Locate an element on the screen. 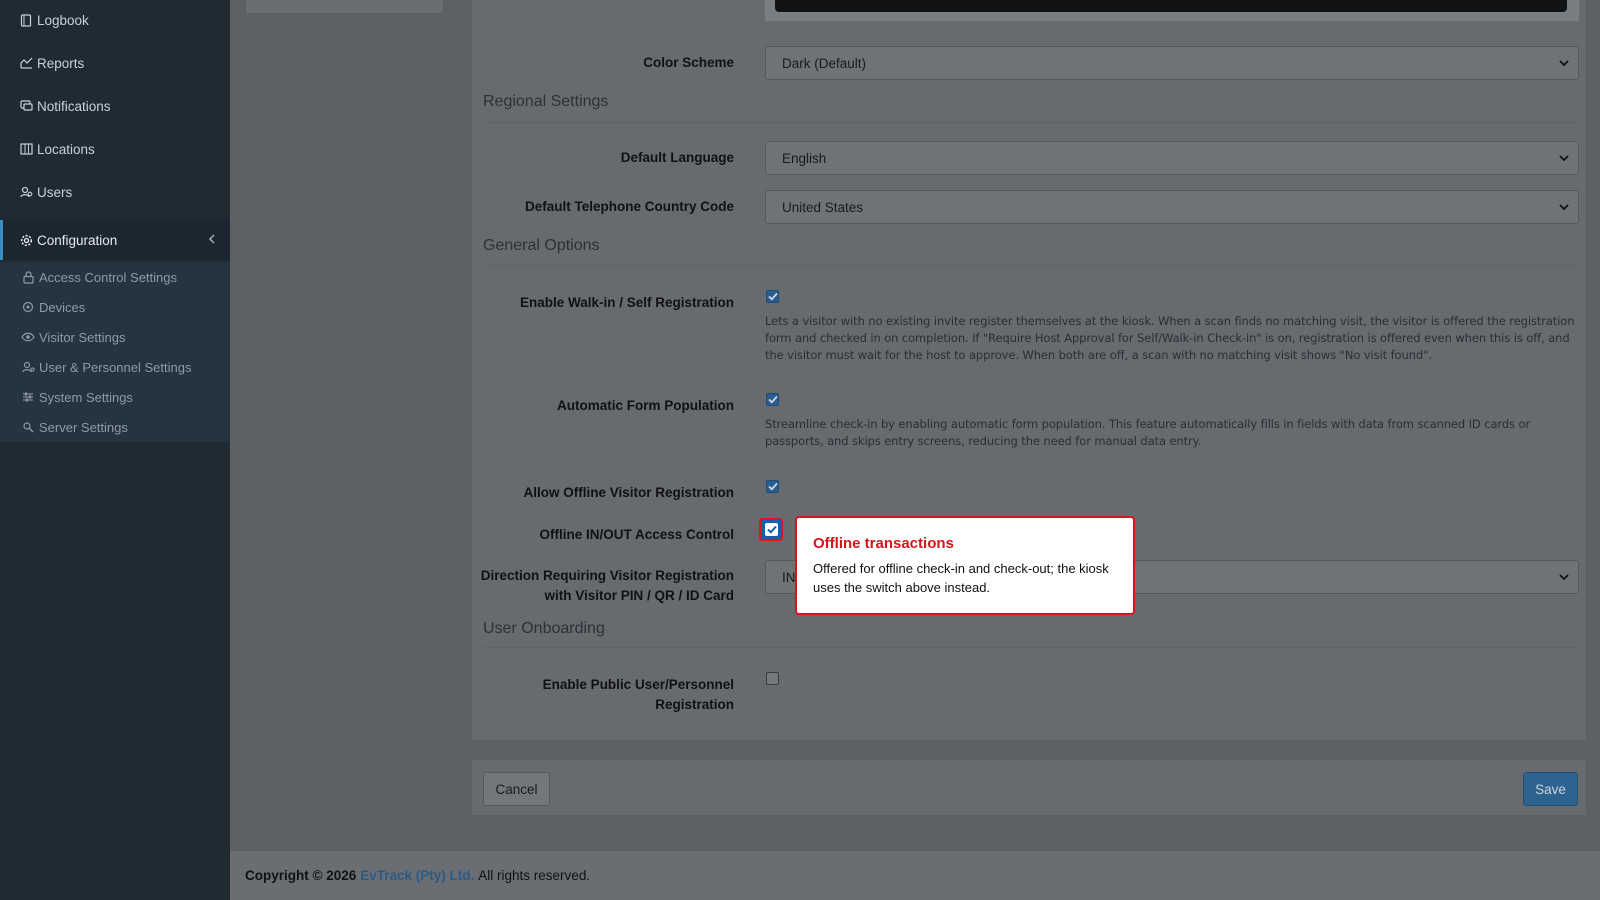 Image resolution: width=1600 pixels, height=900 pixels. submenu-item-system-settings: System Settings is located at coordinates (115, 397).